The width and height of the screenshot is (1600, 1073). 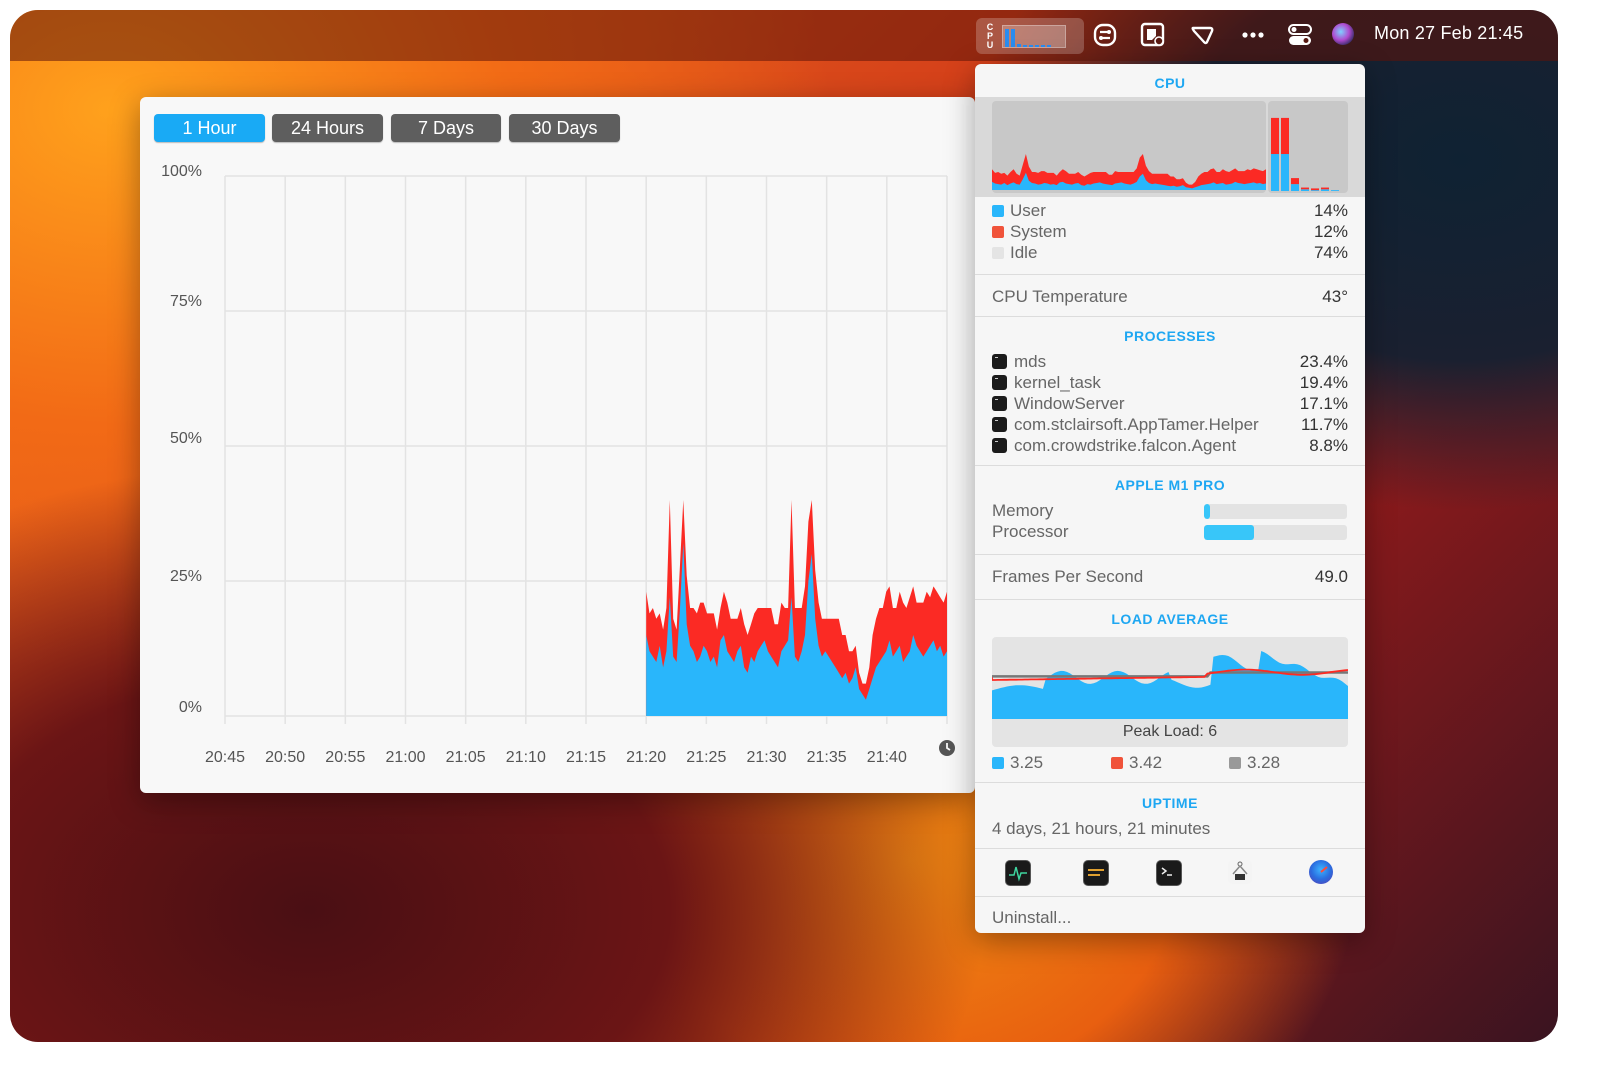 I want to click on istat-icon, so click(x=1321, y=872).